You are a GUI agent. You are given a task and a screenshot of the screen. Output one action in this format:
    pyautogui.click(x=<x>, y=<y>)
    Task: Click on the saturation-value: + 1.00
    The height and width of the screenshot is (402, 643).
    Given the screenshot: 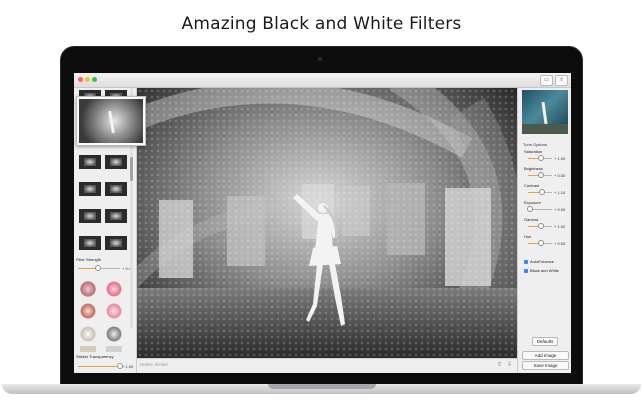 What is the action you would take?
    pyautogui.click(x=560, y=158)
    